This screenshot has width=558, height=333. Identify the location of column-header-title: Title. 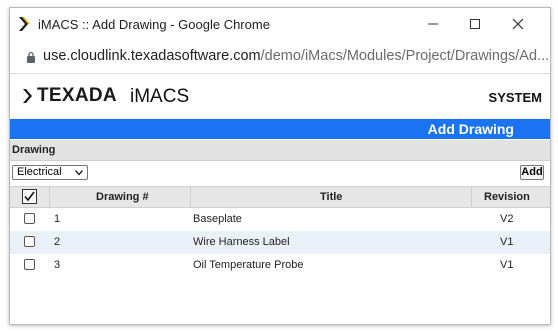
(331, 197).